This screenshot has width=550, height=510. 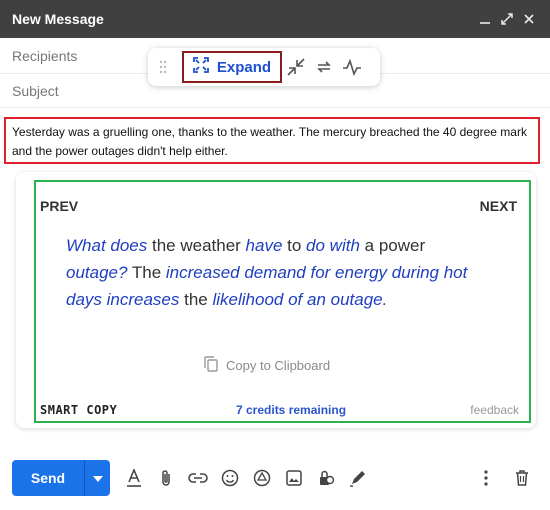 What do you see at coordinates (324, 67) in the screenshot?
I see `rephrase-icon` at bounding box center [324, 67].